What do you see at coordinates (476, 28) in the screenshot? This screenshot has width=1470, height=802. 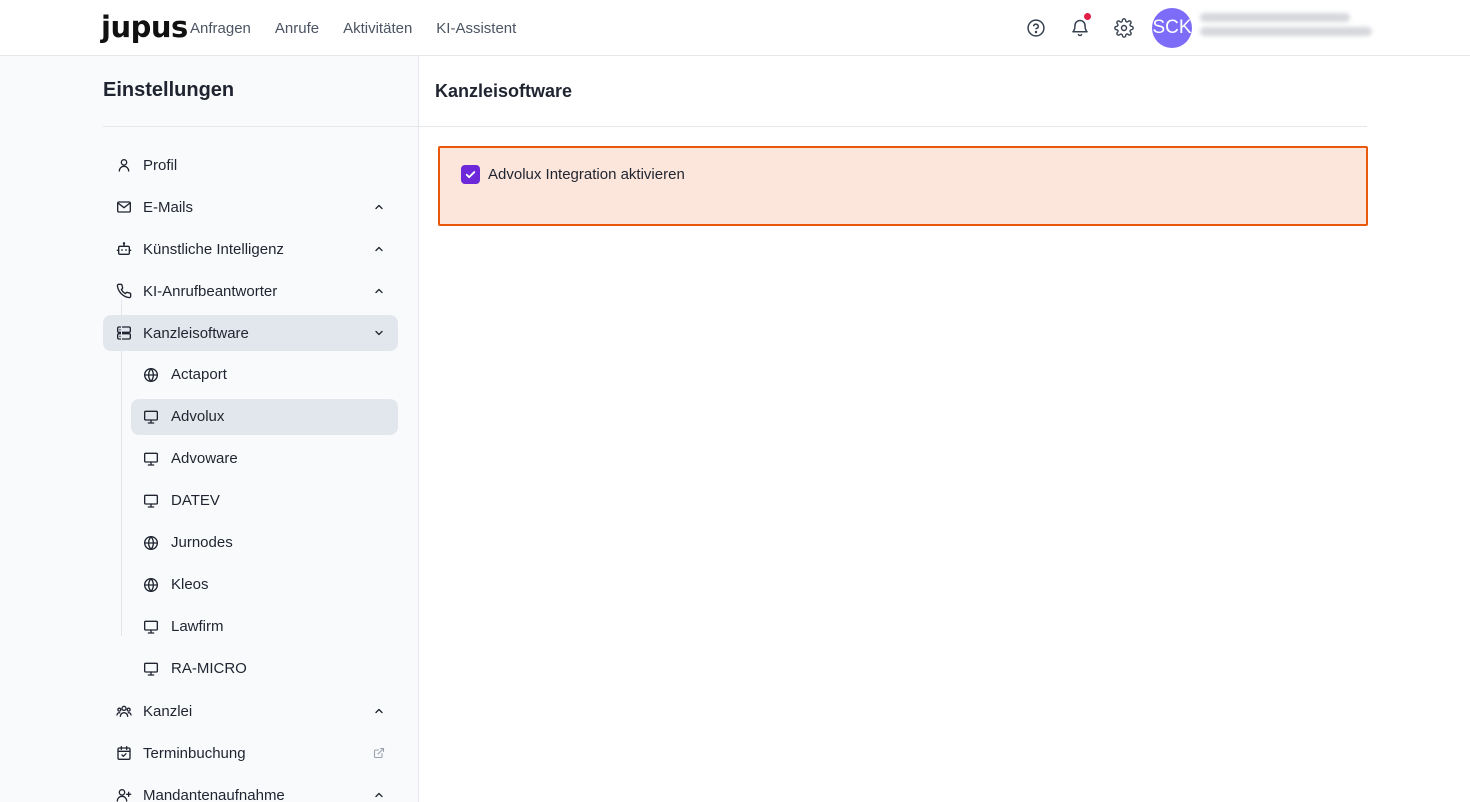 I see `nav-ki-assistent: KI-Assistent` at bounding box center [476, 28].